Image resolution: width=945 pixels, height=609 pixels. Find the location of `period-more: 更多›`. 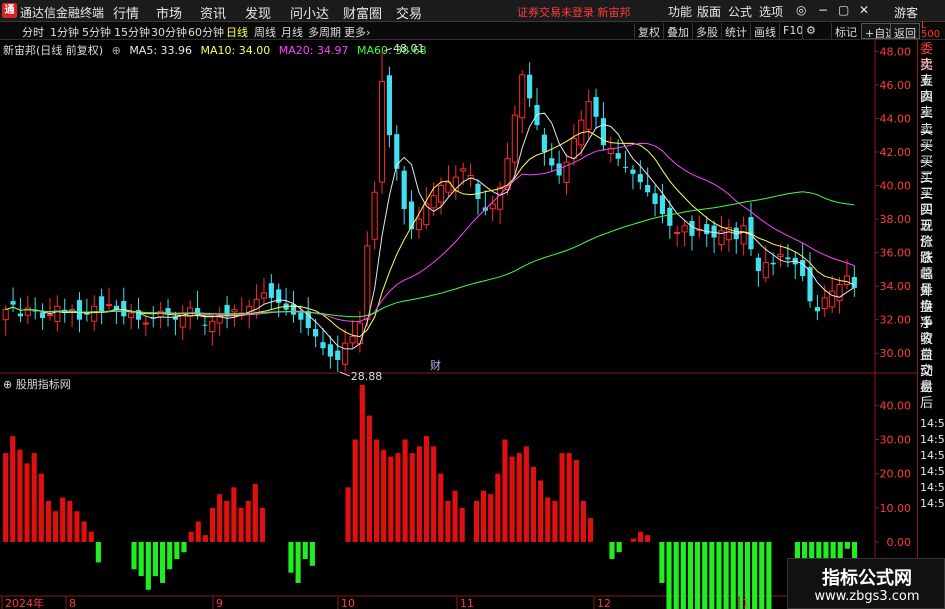

period-more: 更多› is located at coordinates (357, 32).